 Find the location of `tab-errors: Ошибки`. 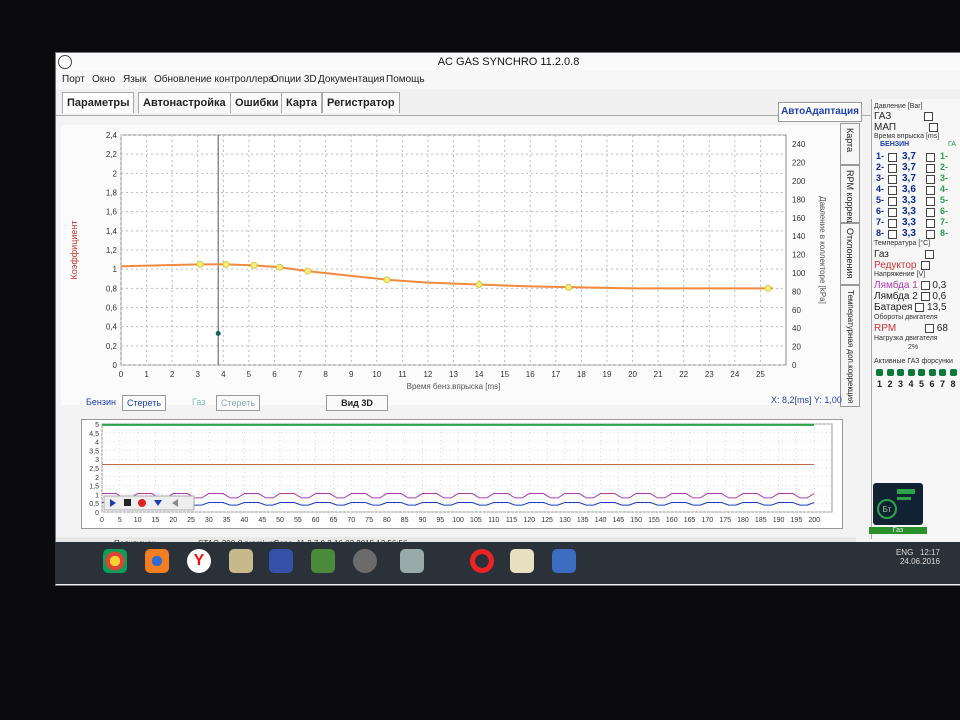

tab-errors: Ошибки is located at coordinates (257, 102).